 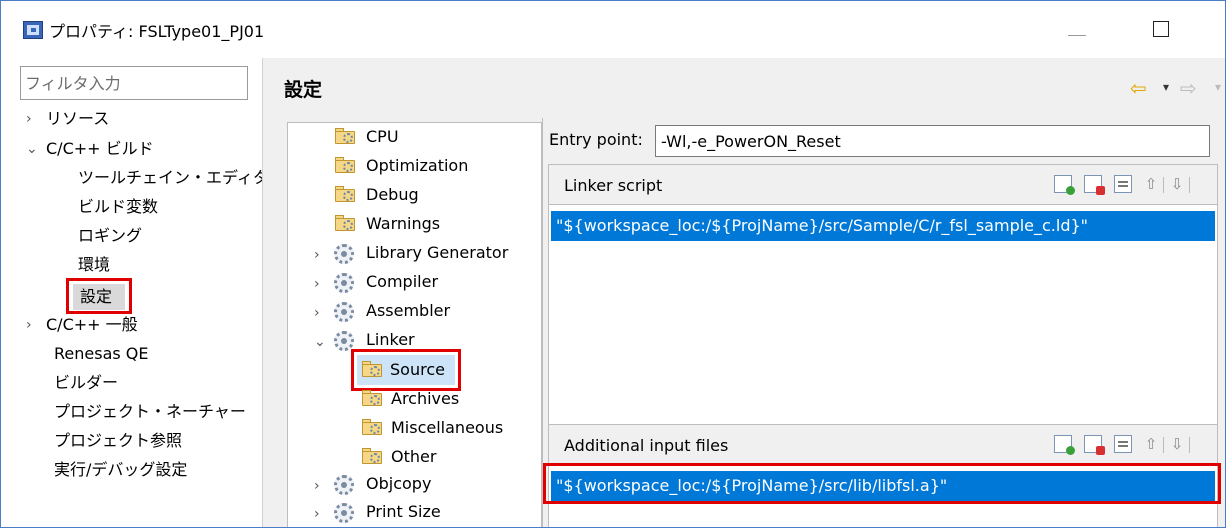 What do you see at coordinates (413, 457) in the screenshot?
I see `tree-item-other: Other` at bounding box center [413, 457].